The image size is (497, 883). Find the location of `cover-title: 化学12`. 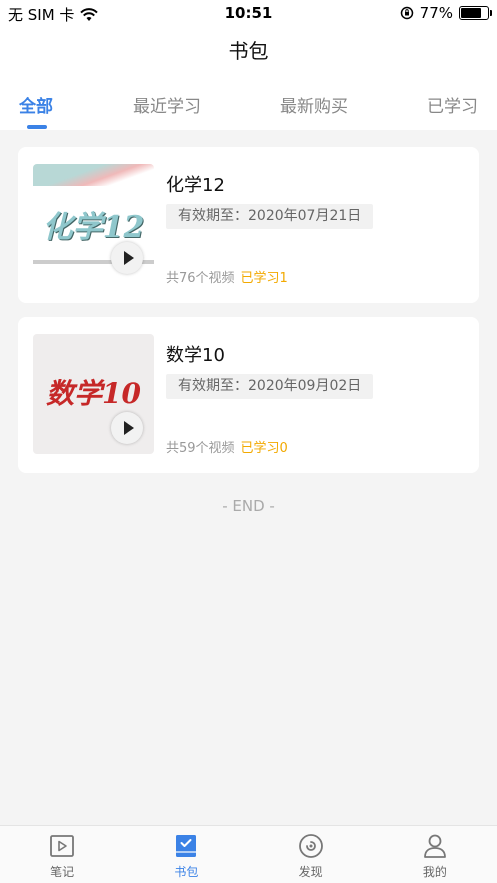

cover-title: 化学12 is located at coordinates (93, 227).